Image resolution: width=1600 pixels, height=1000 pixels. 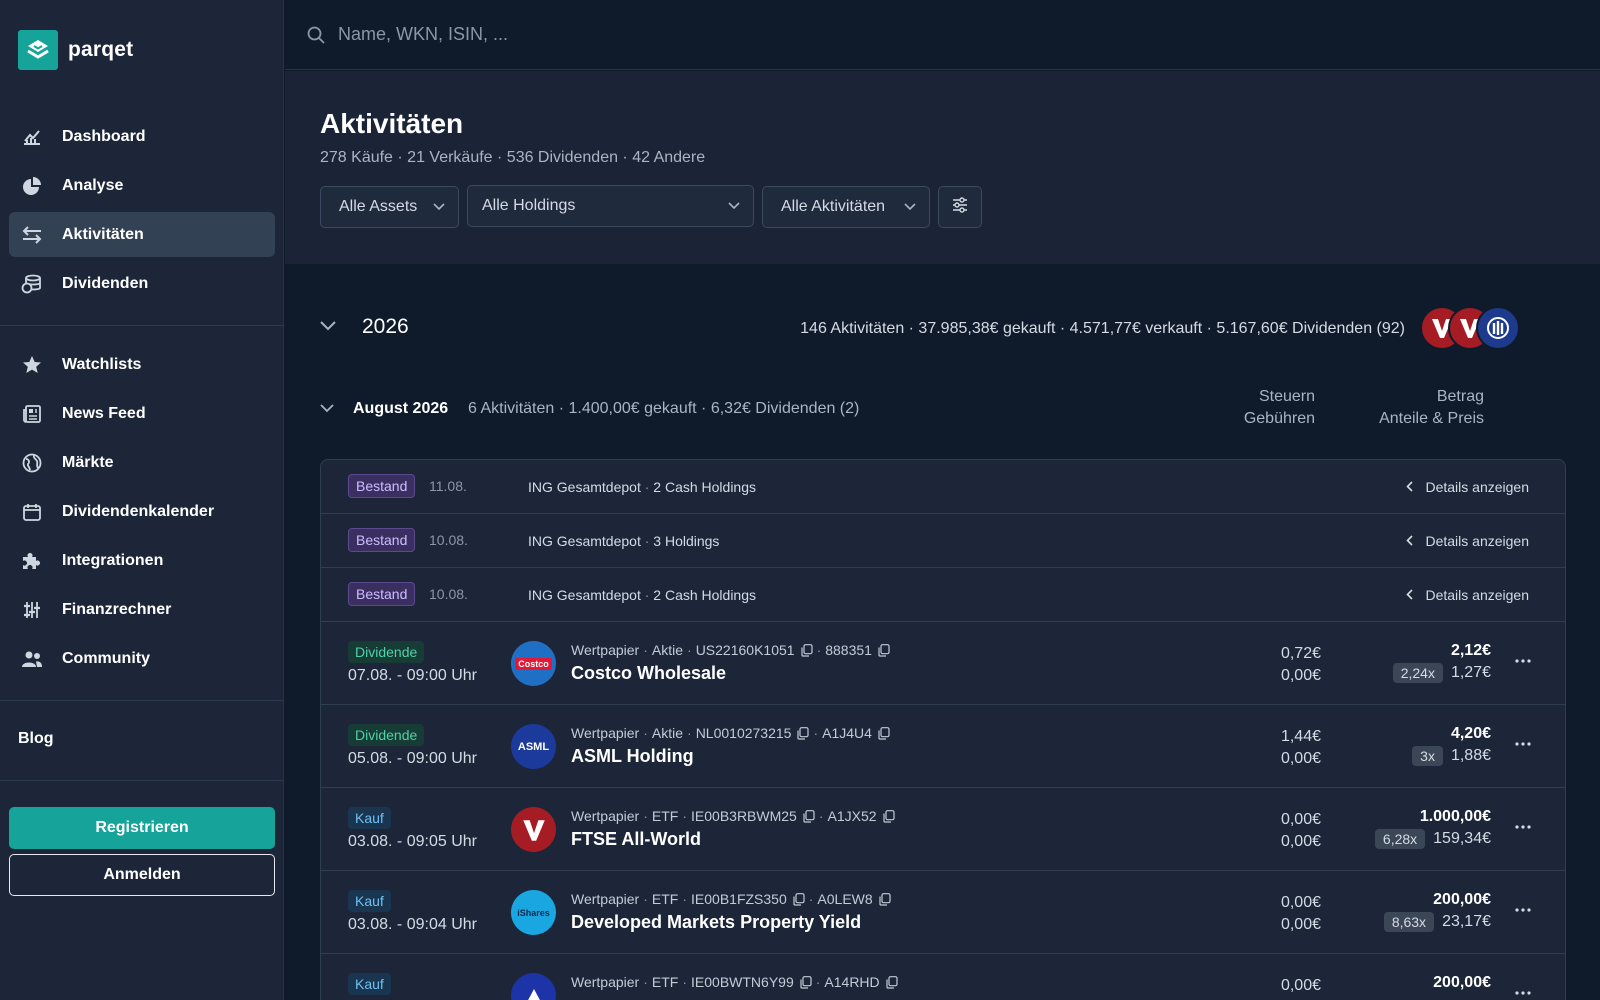 I want to click on filter-settings-button, so click(x=960, y=207).